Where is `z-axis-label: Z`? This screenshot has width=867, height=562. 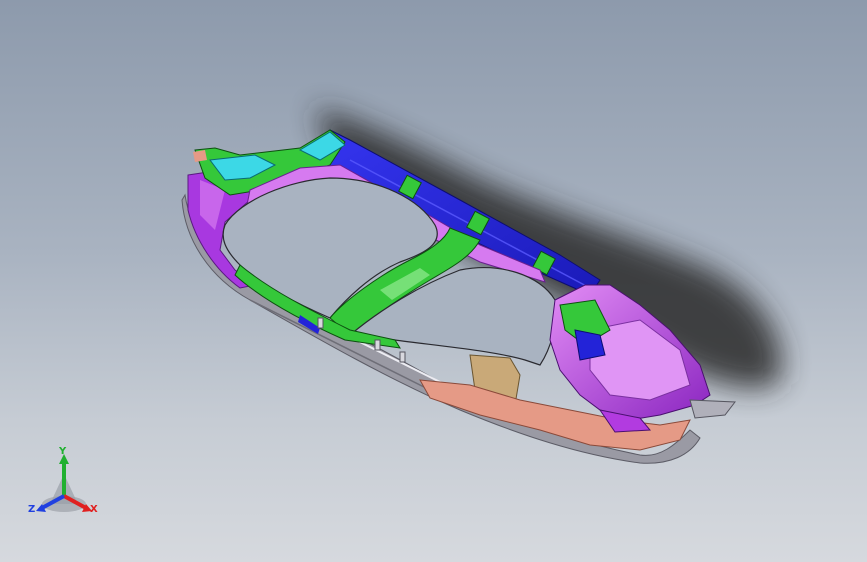 z-axis-label: Z is located at coordinates (32, 509).